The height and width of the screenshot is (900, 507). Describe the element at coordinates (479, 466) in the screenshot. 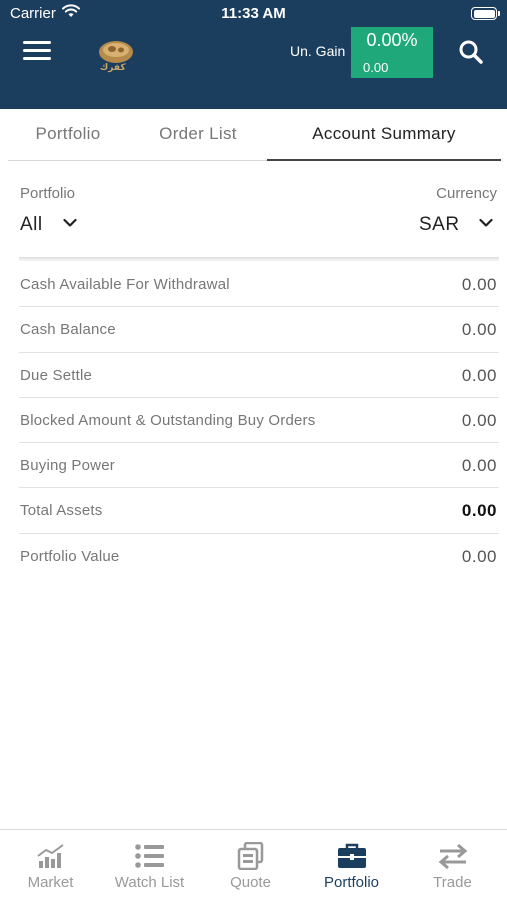

I see `buying-power-value: 0.00` at that location.